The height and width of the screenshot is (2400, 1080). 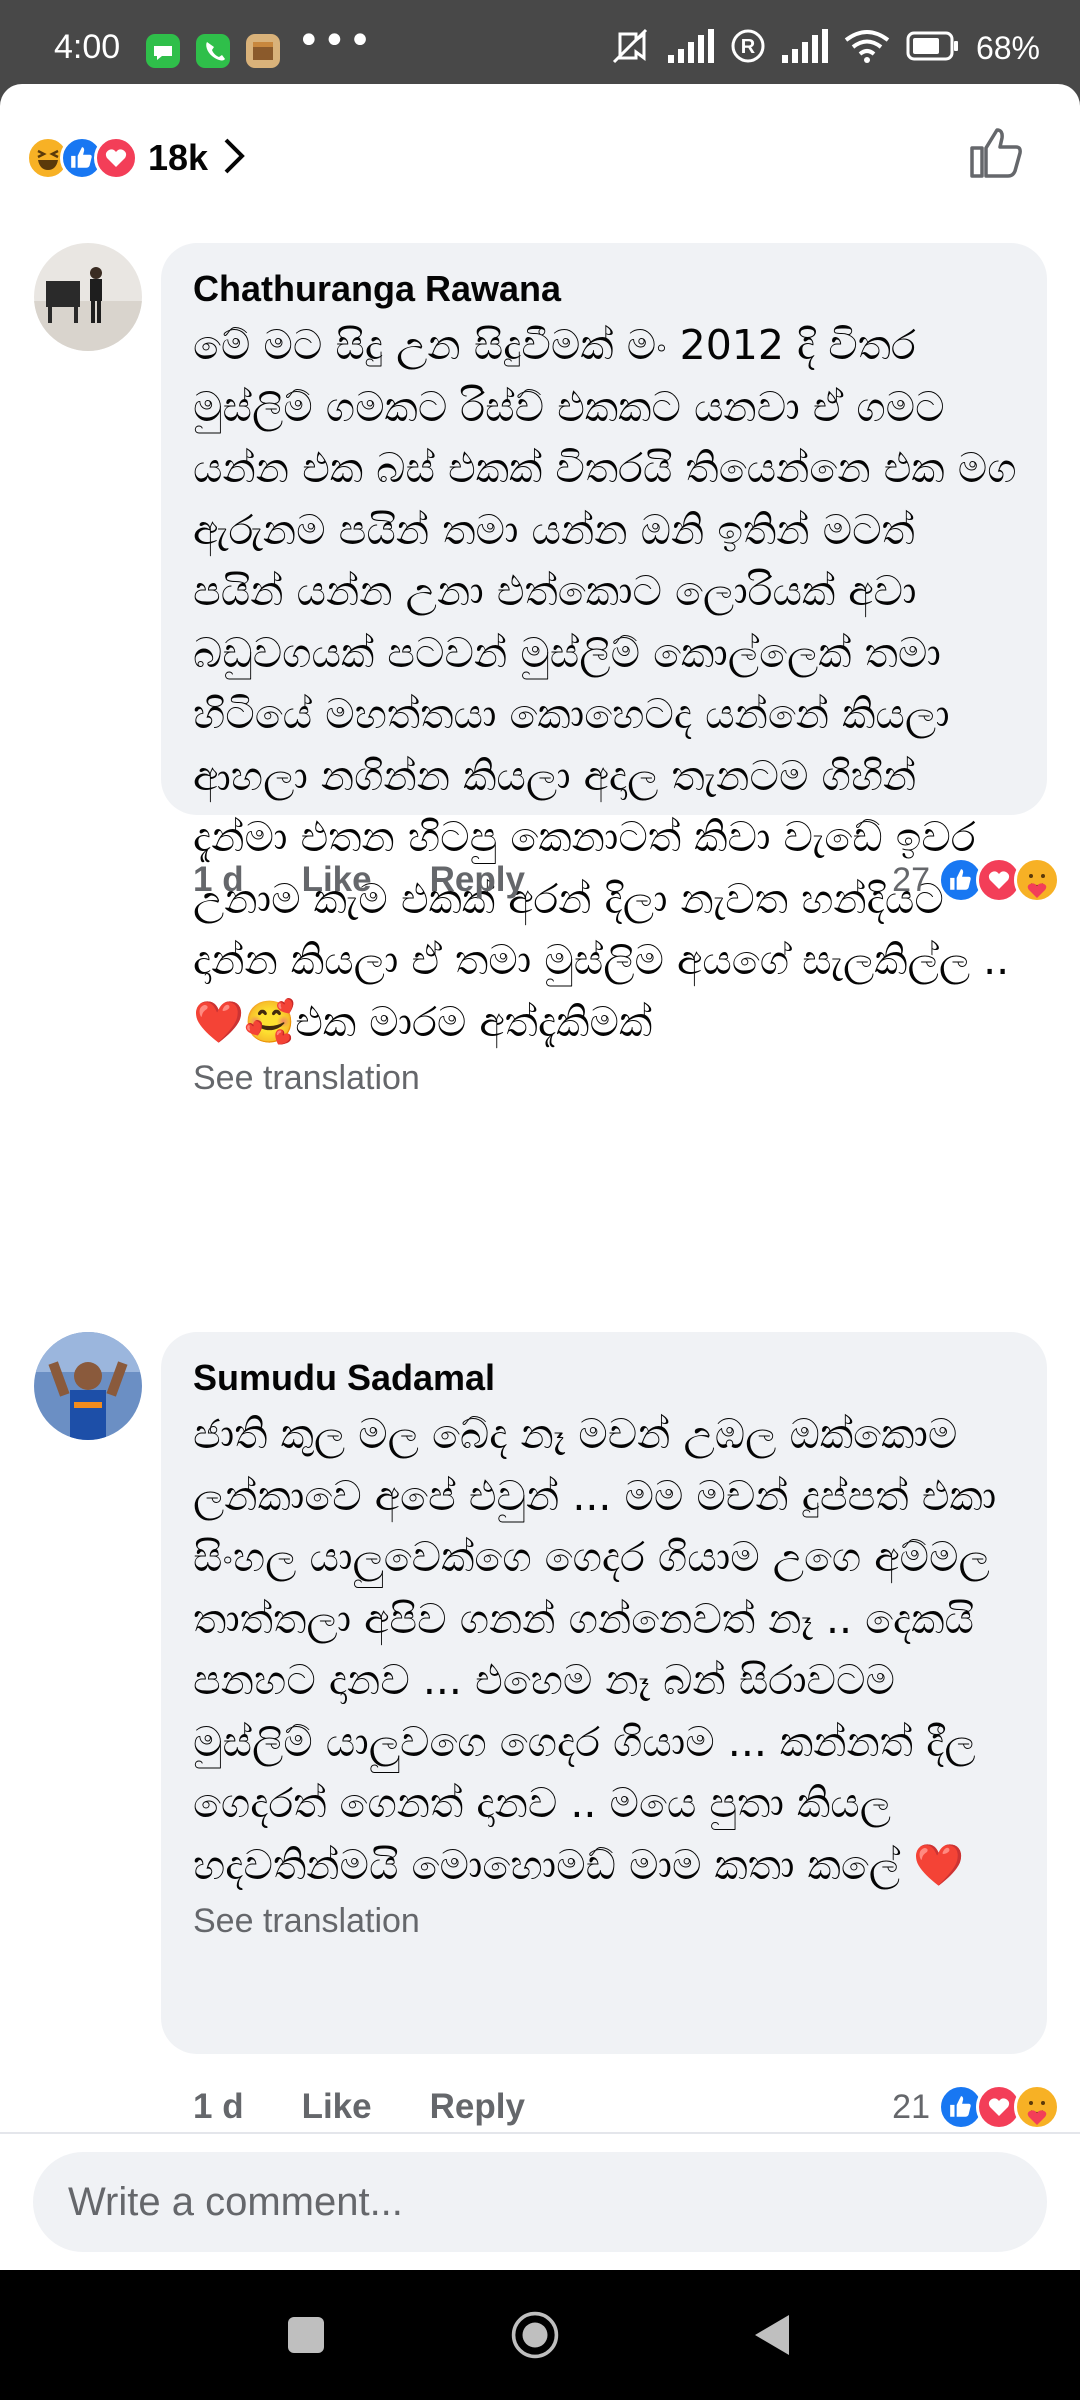 I want to click on svg-text: R, so click(x=748, y=47).